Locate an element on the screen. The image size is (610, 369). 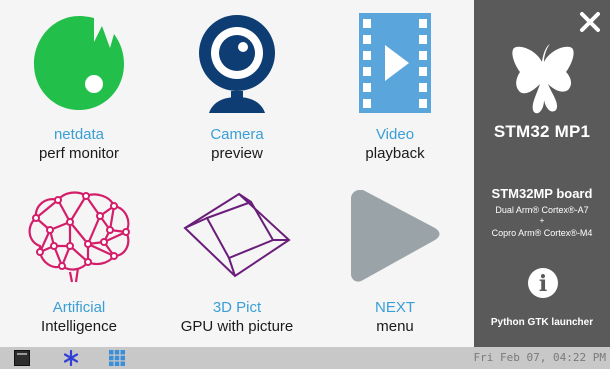
board-plus: + is located at coordinates (542, 220).